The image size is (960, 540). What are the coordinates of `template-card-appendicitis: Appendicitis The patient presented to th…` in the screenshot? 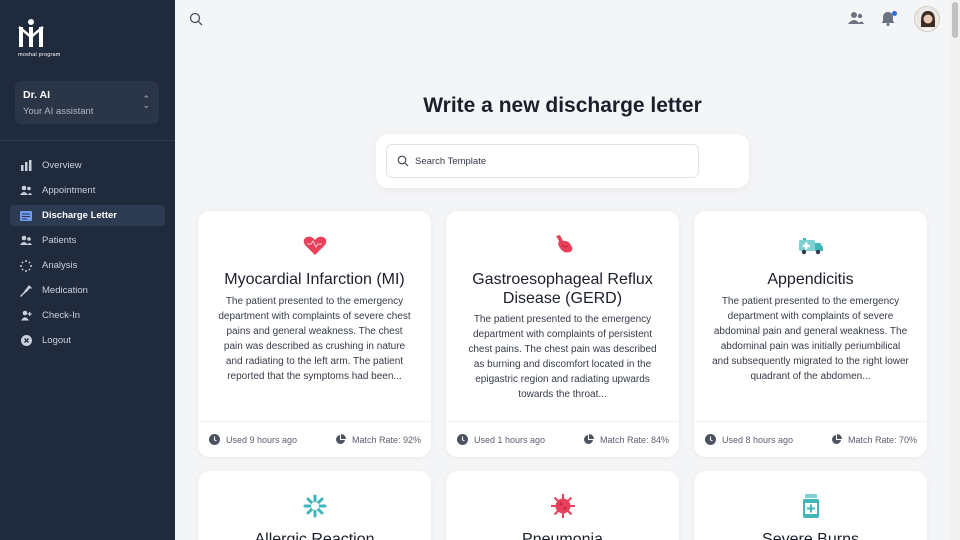 It's located at (810, 334).